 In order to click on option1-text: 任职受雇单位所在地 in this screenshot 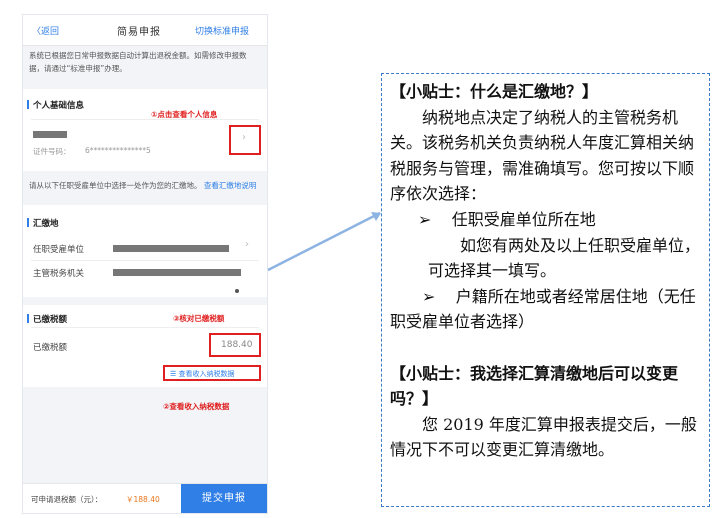, I will do `click(523, 219)`.